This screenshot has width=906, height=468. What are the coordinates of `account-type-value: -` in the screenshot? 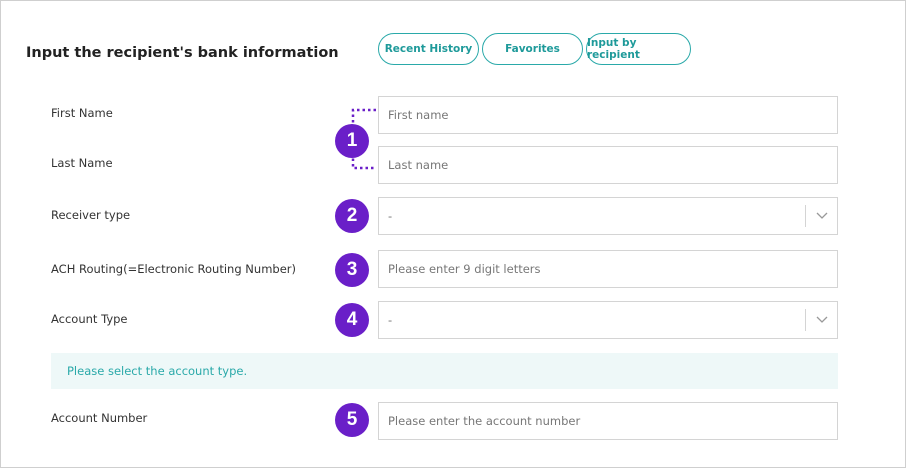 It's located at (390, 320).